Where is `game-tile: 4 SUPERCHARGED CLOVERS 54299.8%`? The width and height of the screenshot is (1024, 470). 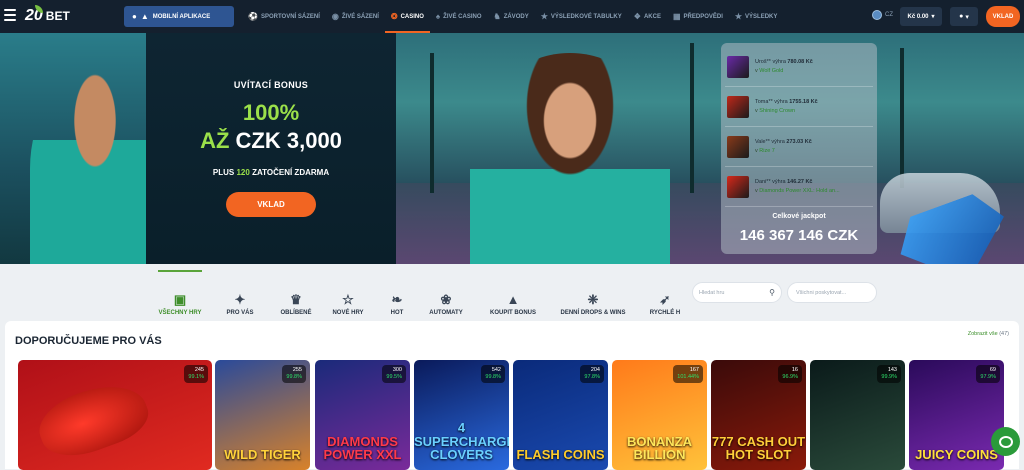 game-tile: 4 SUPERCHARGED CLOVERS 54299.8% is located at coordinates (461, 415).